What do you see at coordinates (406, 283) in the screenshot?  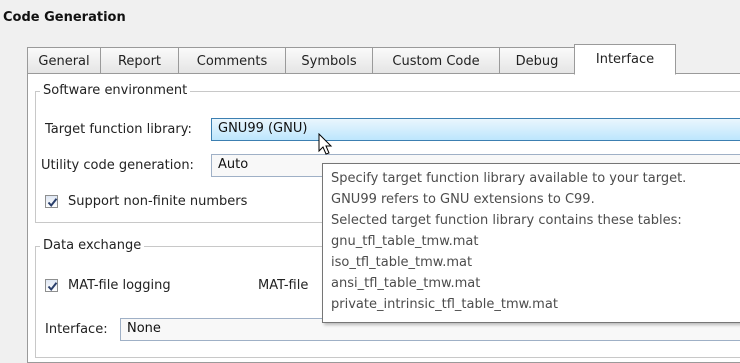 I see `tooltip-line: ansi_tfl_table_tmw.mat` at bounding box center [406, 283].